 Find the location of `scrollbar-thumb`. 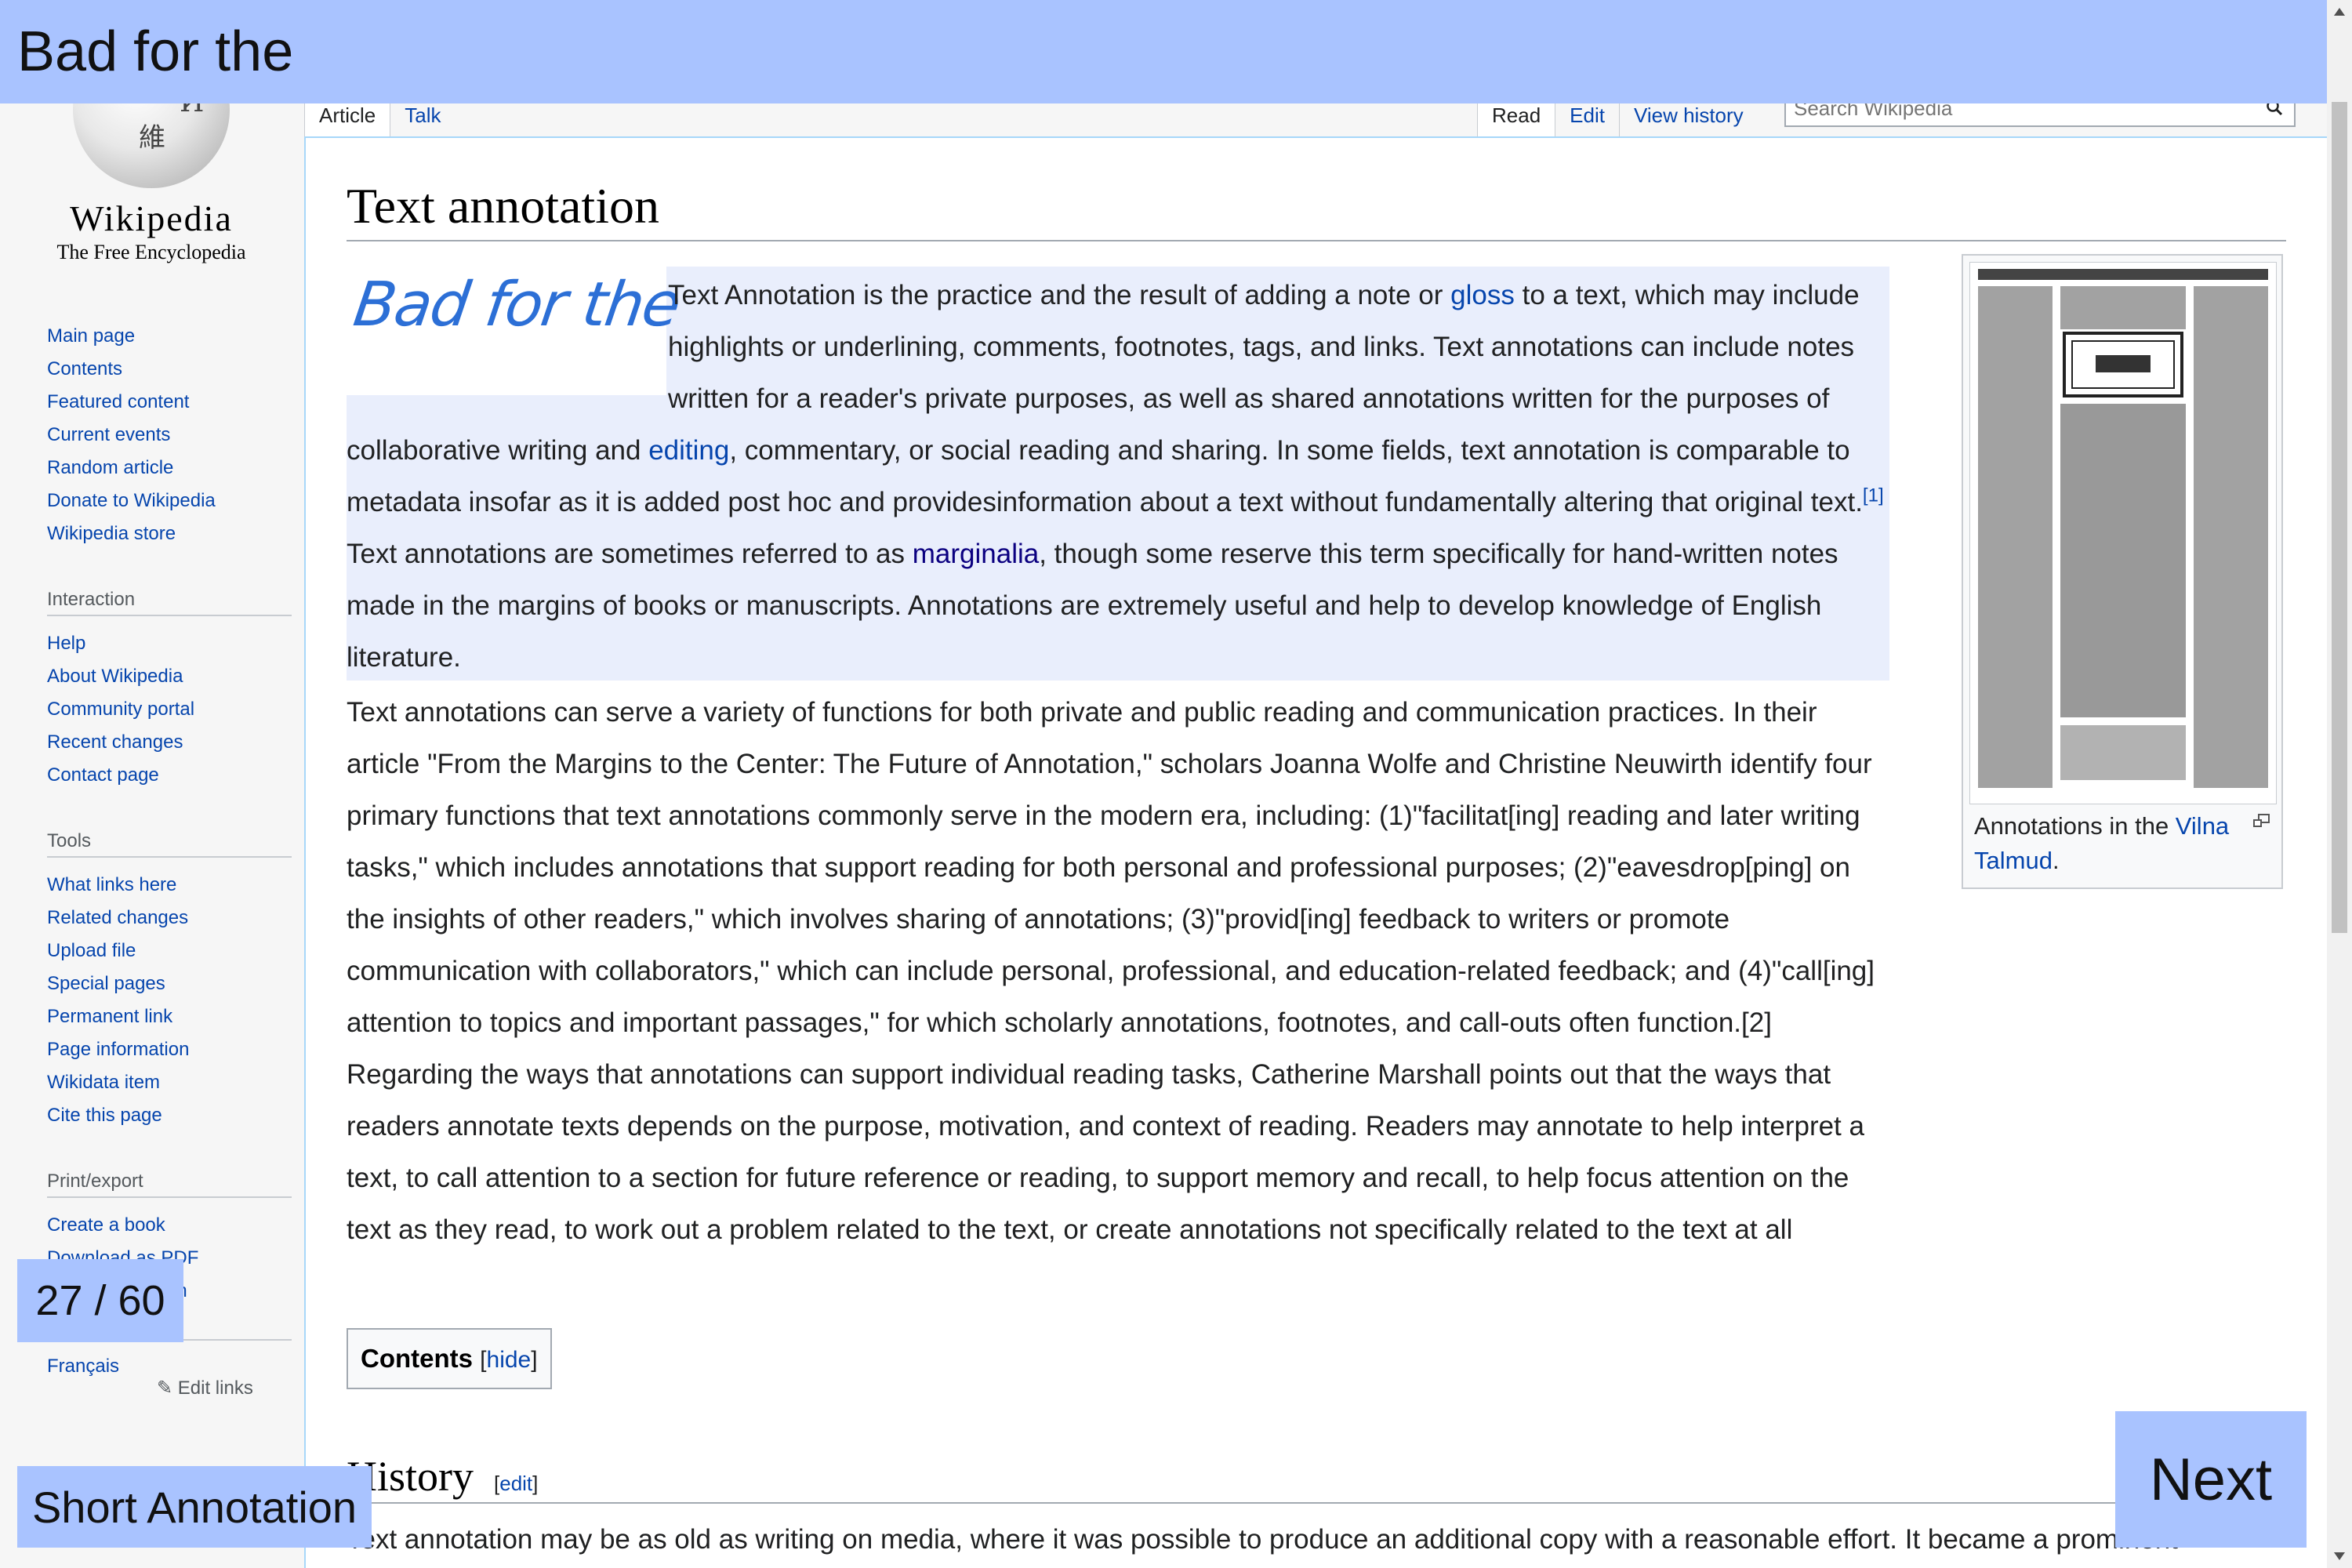

scrollbar-thumb is located at coordinates (2339, 517).